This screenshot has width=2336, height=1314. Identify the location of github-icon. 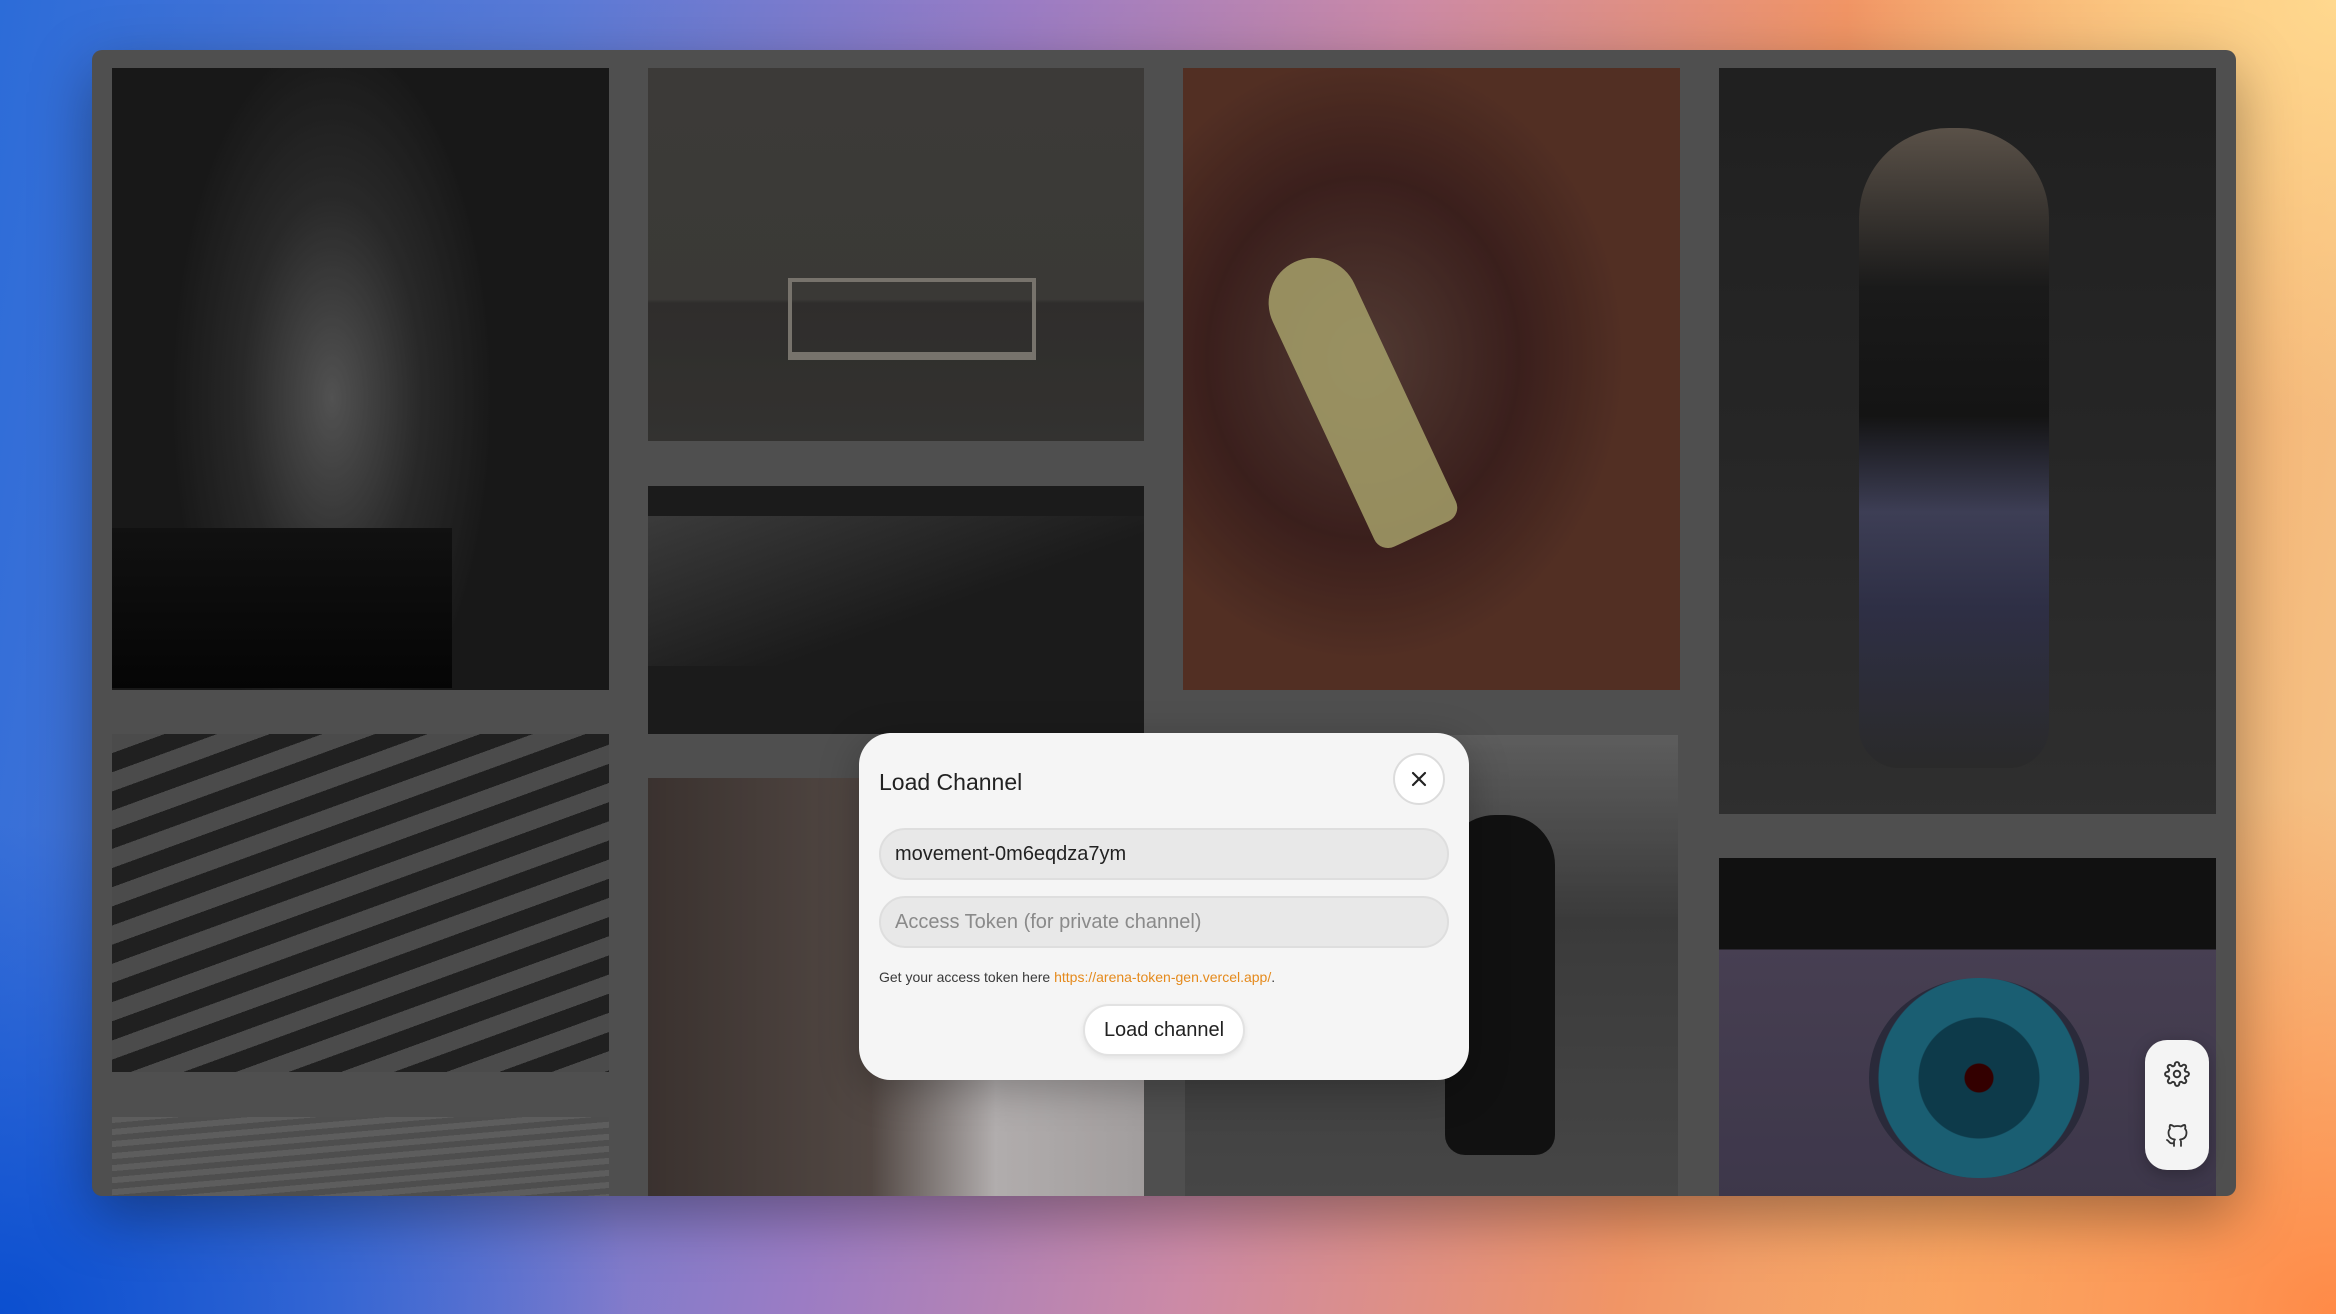
(2177, 1135).